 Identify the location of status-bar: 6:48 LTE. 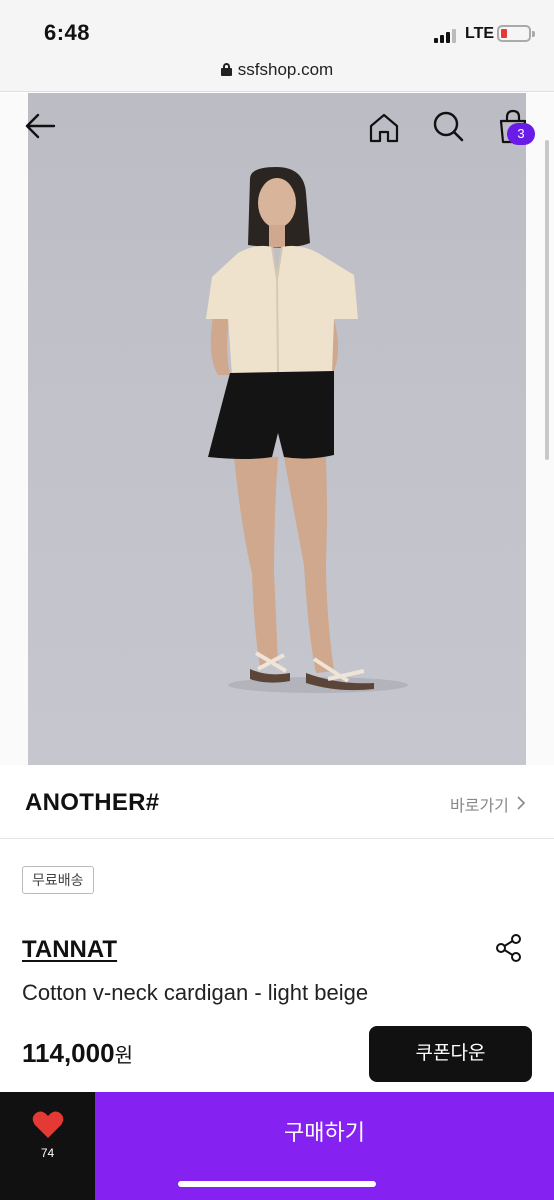
(277, 28).